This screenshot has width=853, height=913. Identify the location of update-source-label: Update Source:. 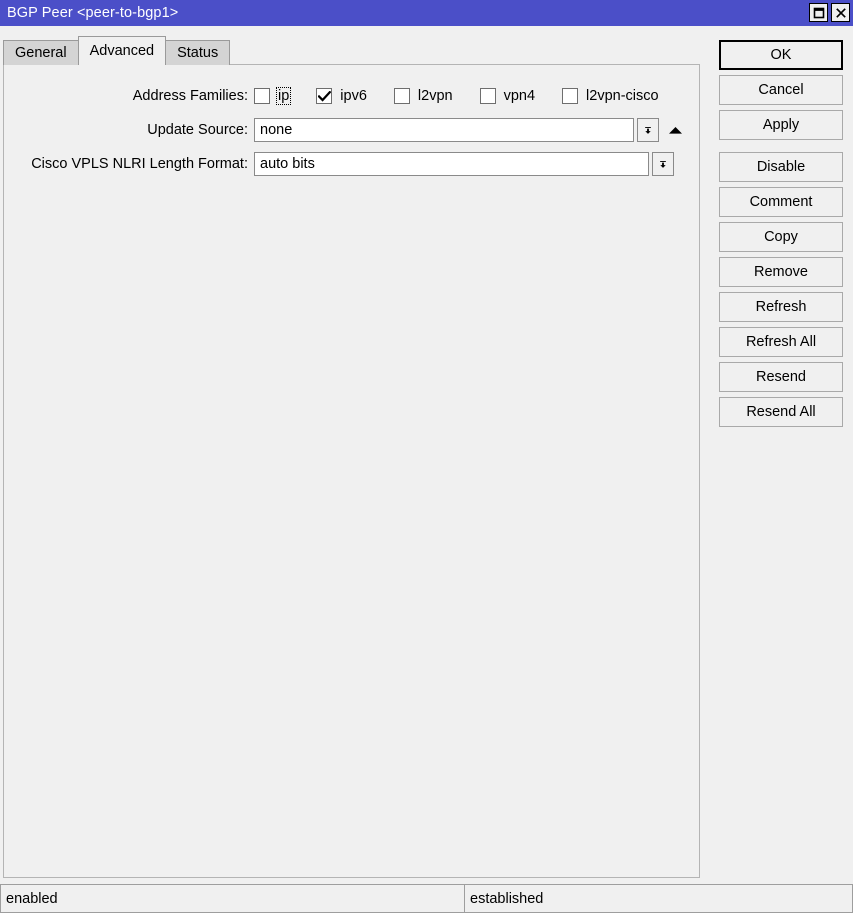
(197, 130).